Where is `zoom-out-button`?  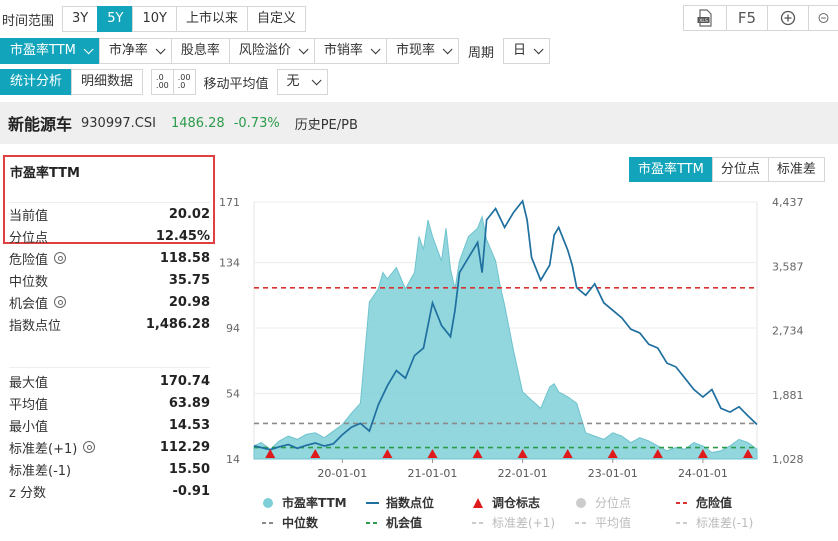
zoom-out-button is located at coordinates (823, 18).